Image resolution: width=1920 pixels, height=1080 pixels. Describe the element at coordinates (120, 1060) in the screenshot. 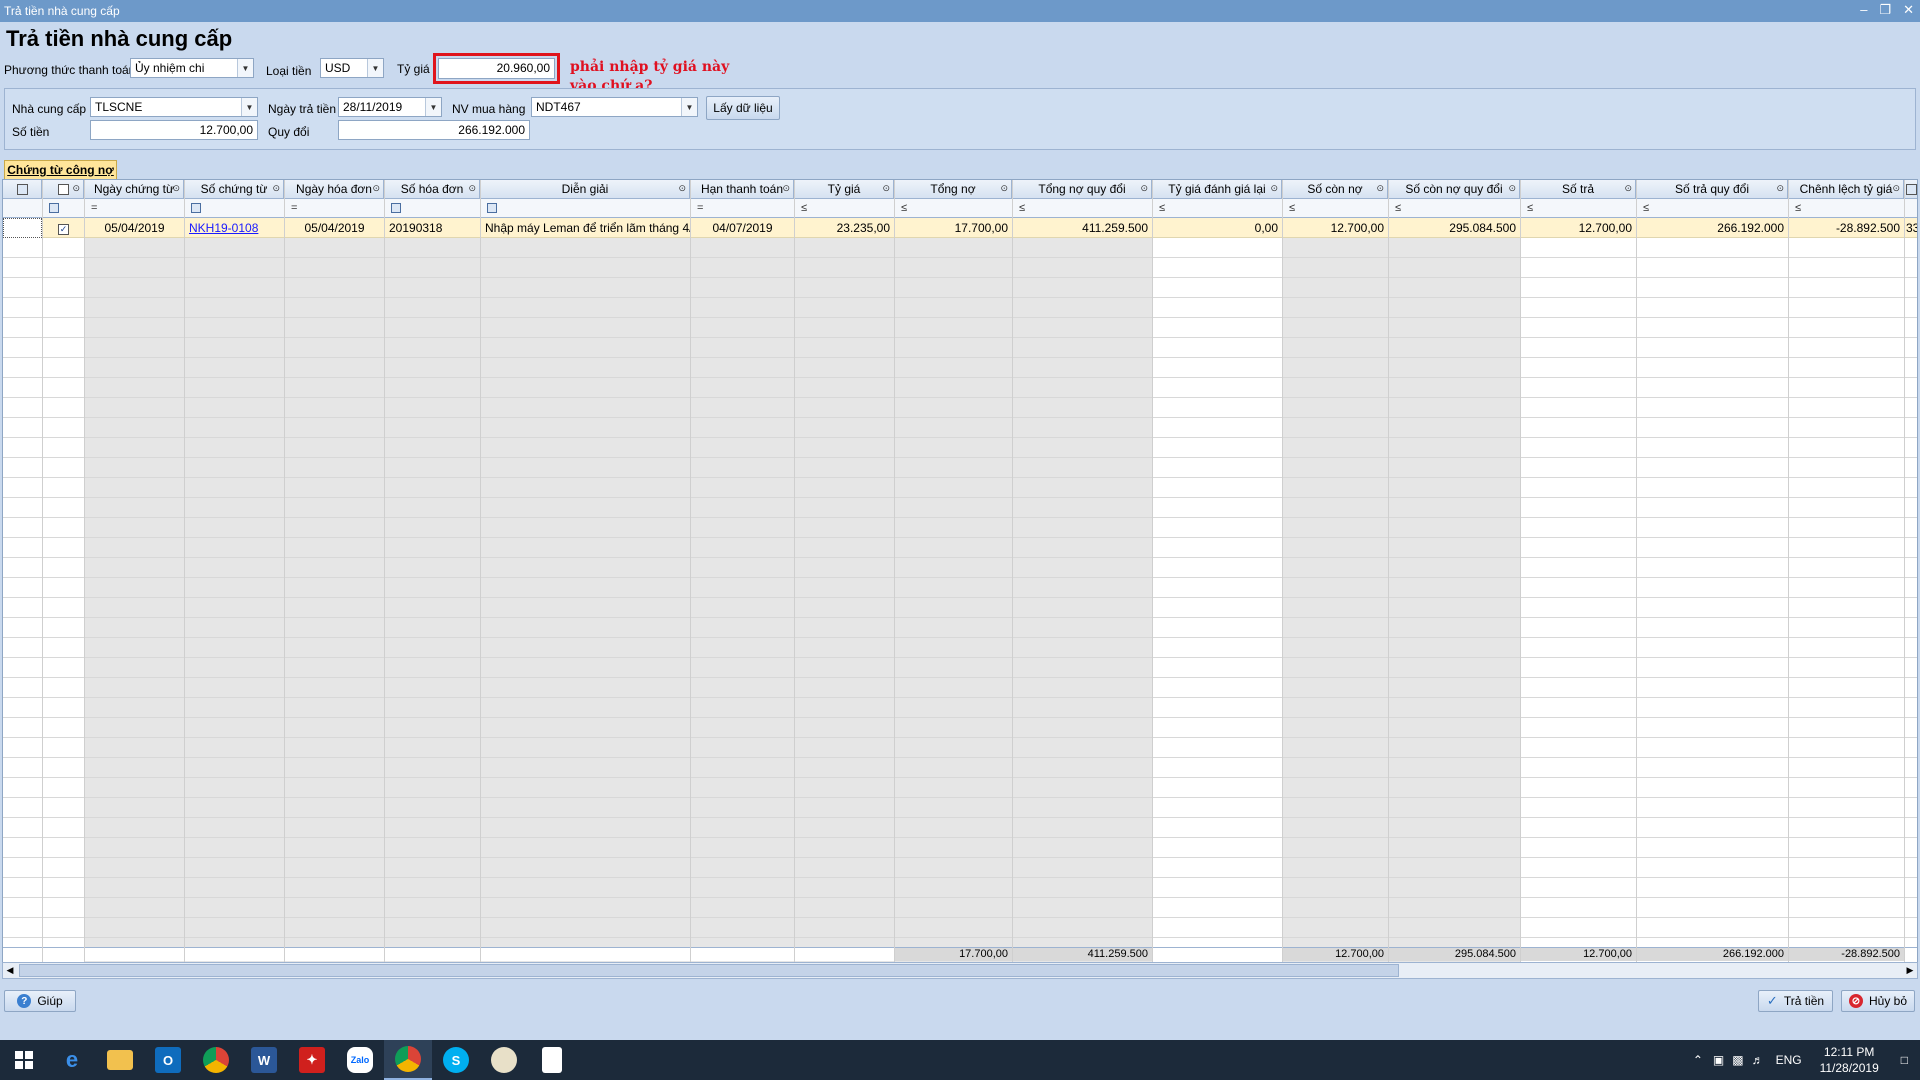

I see `explorer-taskbar-button` at that location.